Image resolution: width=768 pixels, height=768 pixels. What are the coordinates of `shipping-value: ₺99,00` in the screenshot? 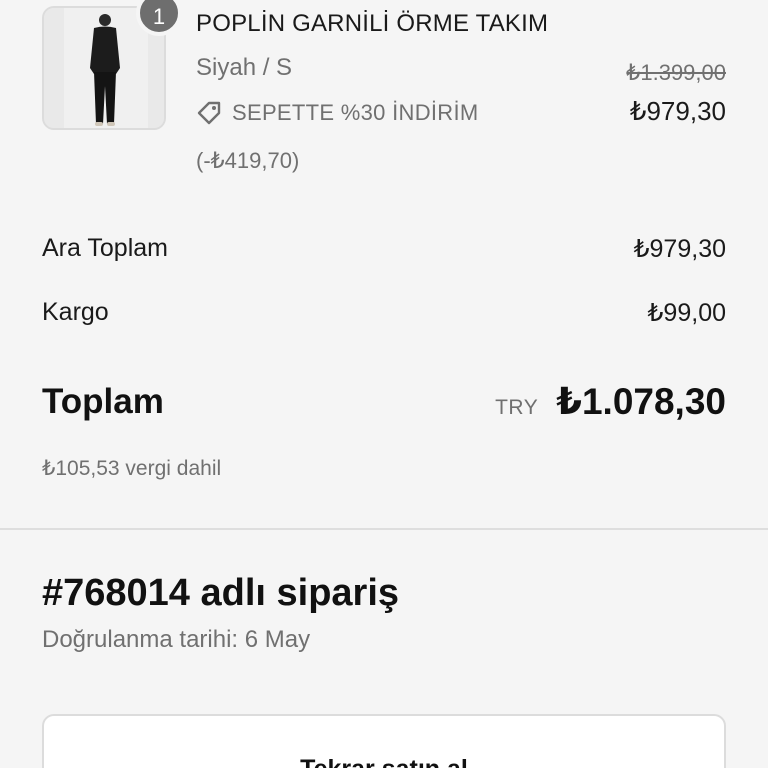 It's located at (686, 313).